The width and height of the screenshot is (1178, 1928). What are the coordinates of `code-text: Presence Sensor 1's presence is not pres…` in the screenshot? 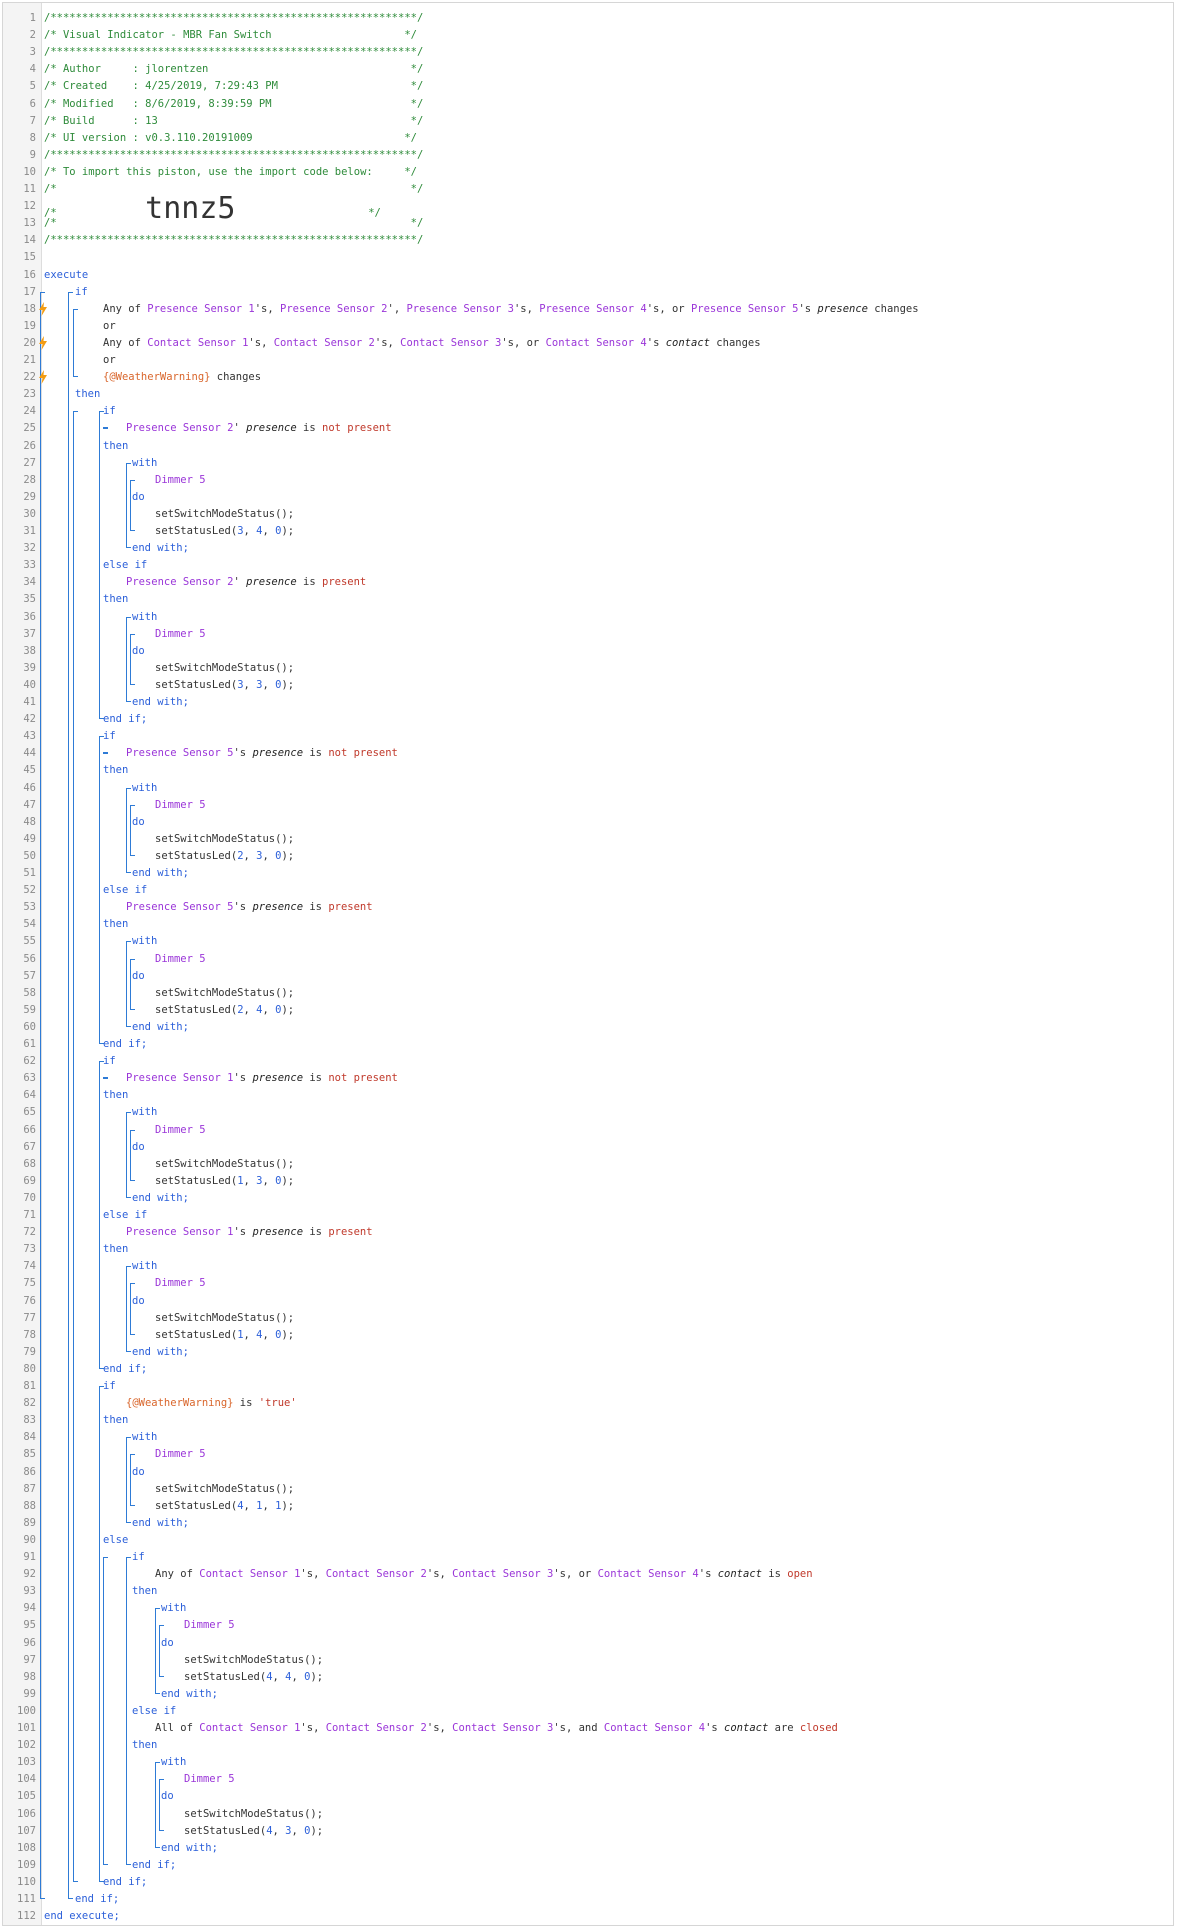 It's located at (262, 1078).